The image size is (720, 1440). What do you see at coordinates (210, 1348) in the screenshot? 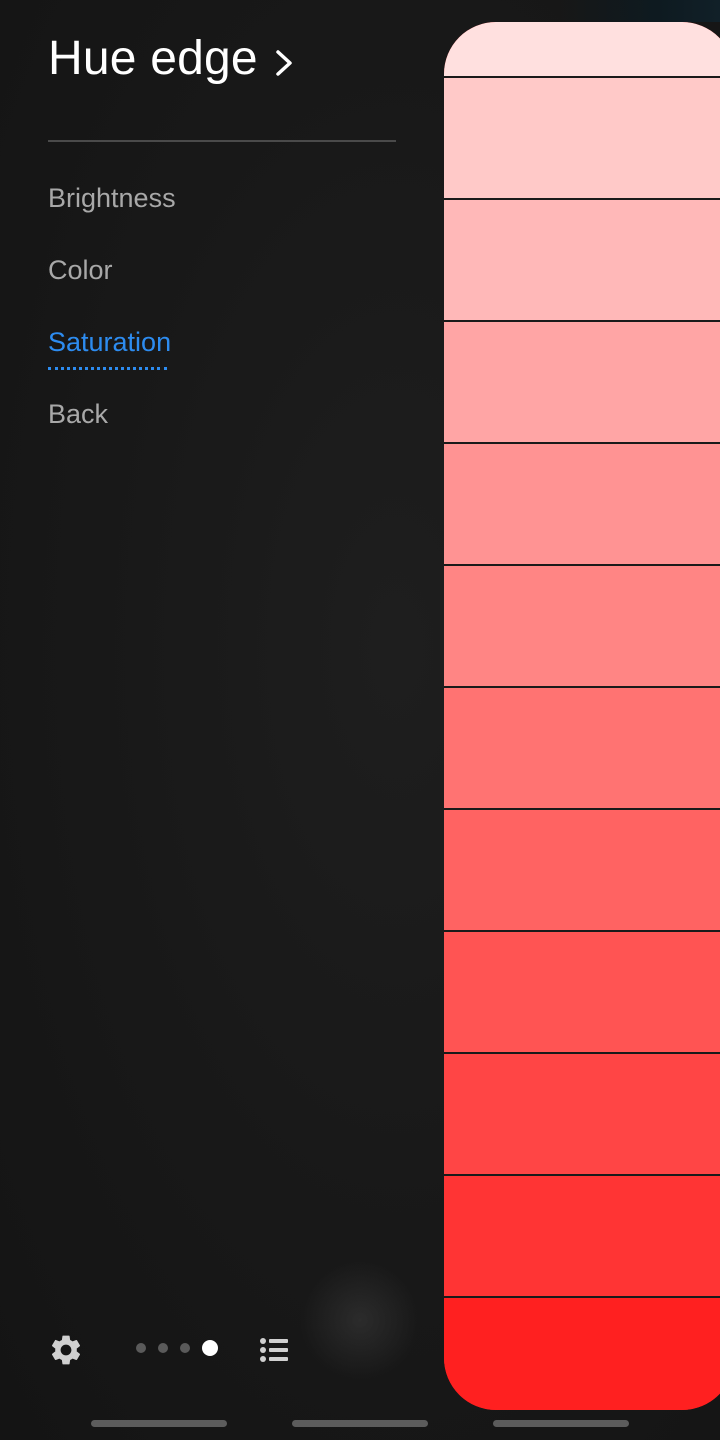
I see `page-dot-active` at bounding box center [210, 1348].